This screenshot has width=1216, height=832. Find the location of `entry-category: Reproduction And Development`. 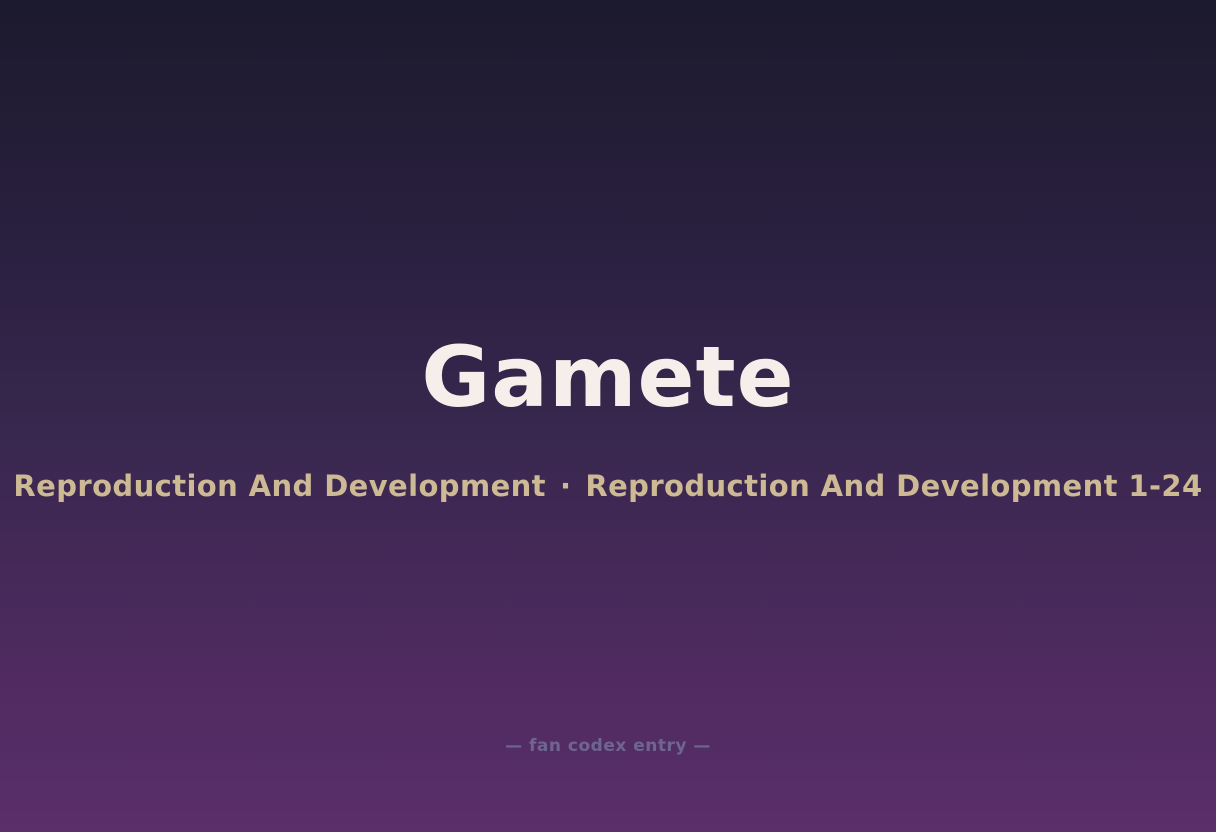

entry-category: Reproduction And Development is located at coordinates (279, 486).